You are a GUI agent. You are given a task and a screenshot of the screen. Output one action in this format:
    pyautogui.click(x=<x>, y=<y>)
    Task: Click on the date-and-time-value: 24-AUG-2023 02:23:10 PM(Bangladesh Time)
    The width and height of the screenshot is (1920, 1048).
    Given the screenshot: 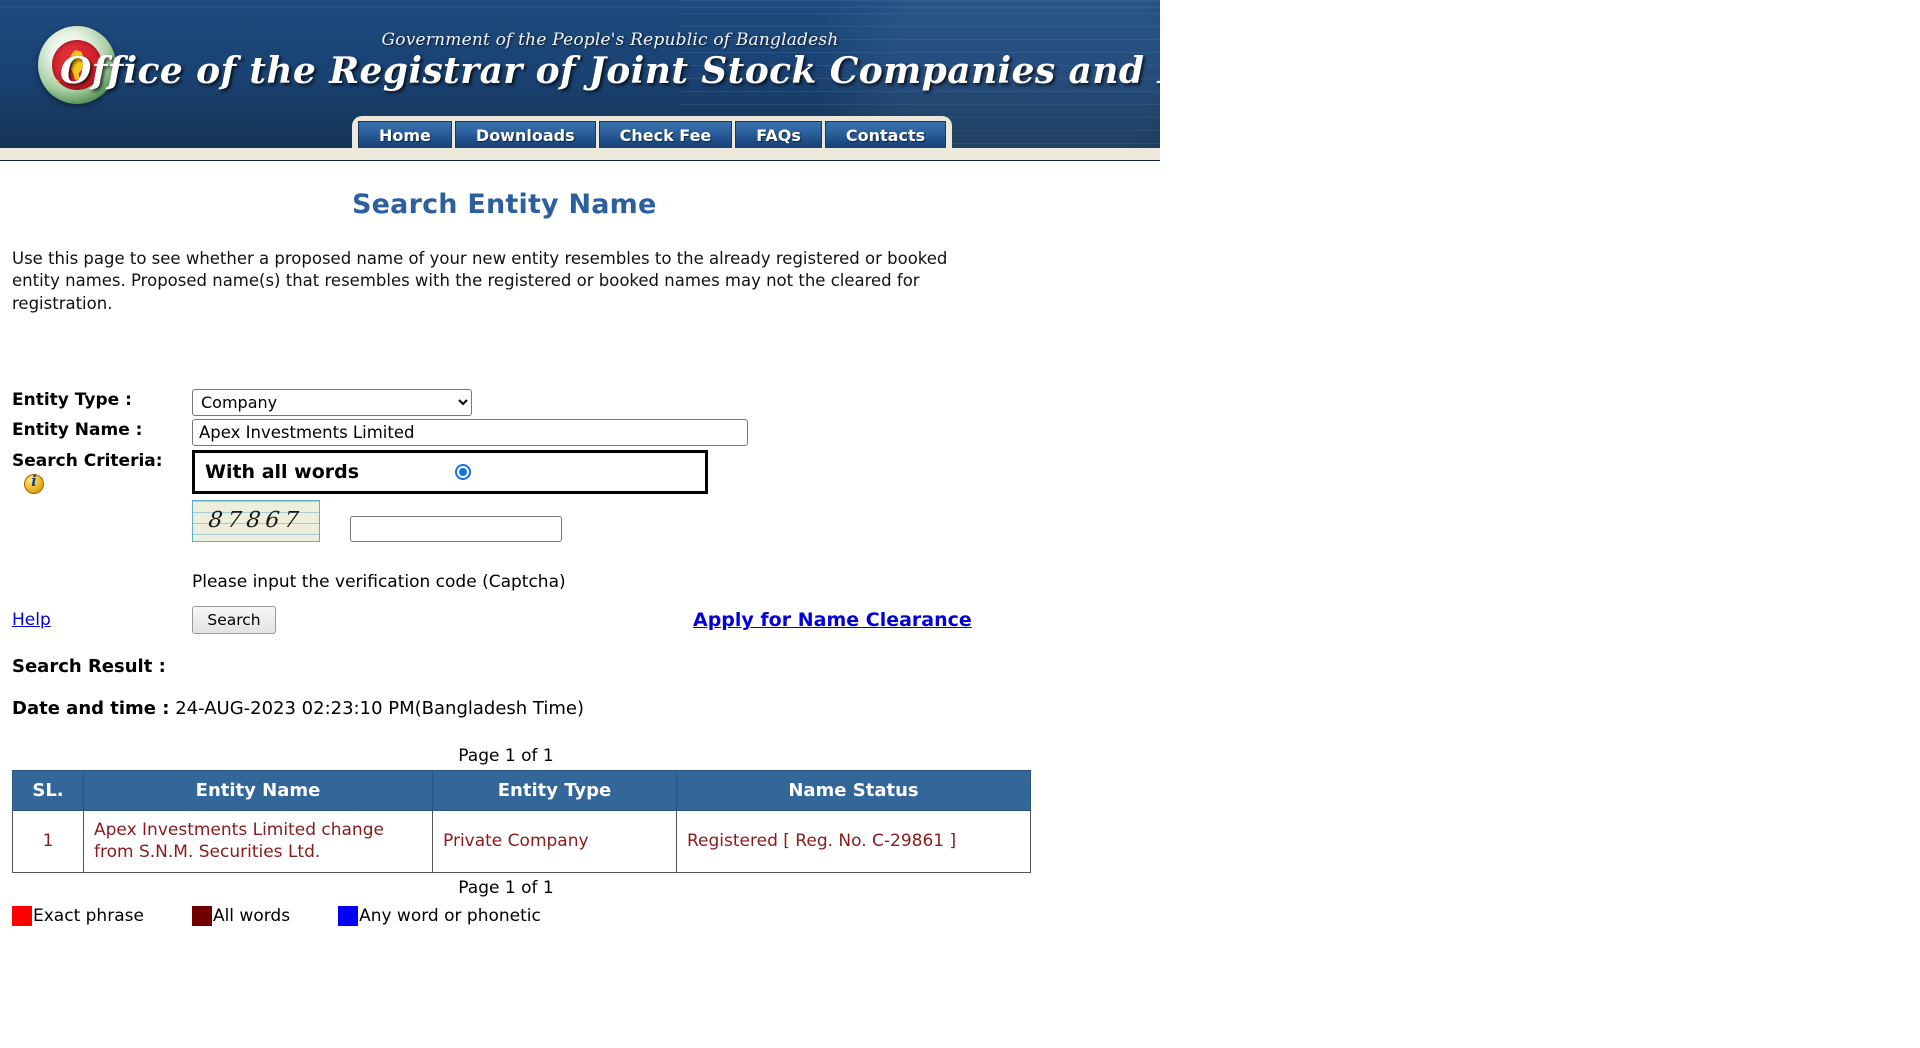 What is the action you would take?
    pyautogui.click(x=379, y=709)
    